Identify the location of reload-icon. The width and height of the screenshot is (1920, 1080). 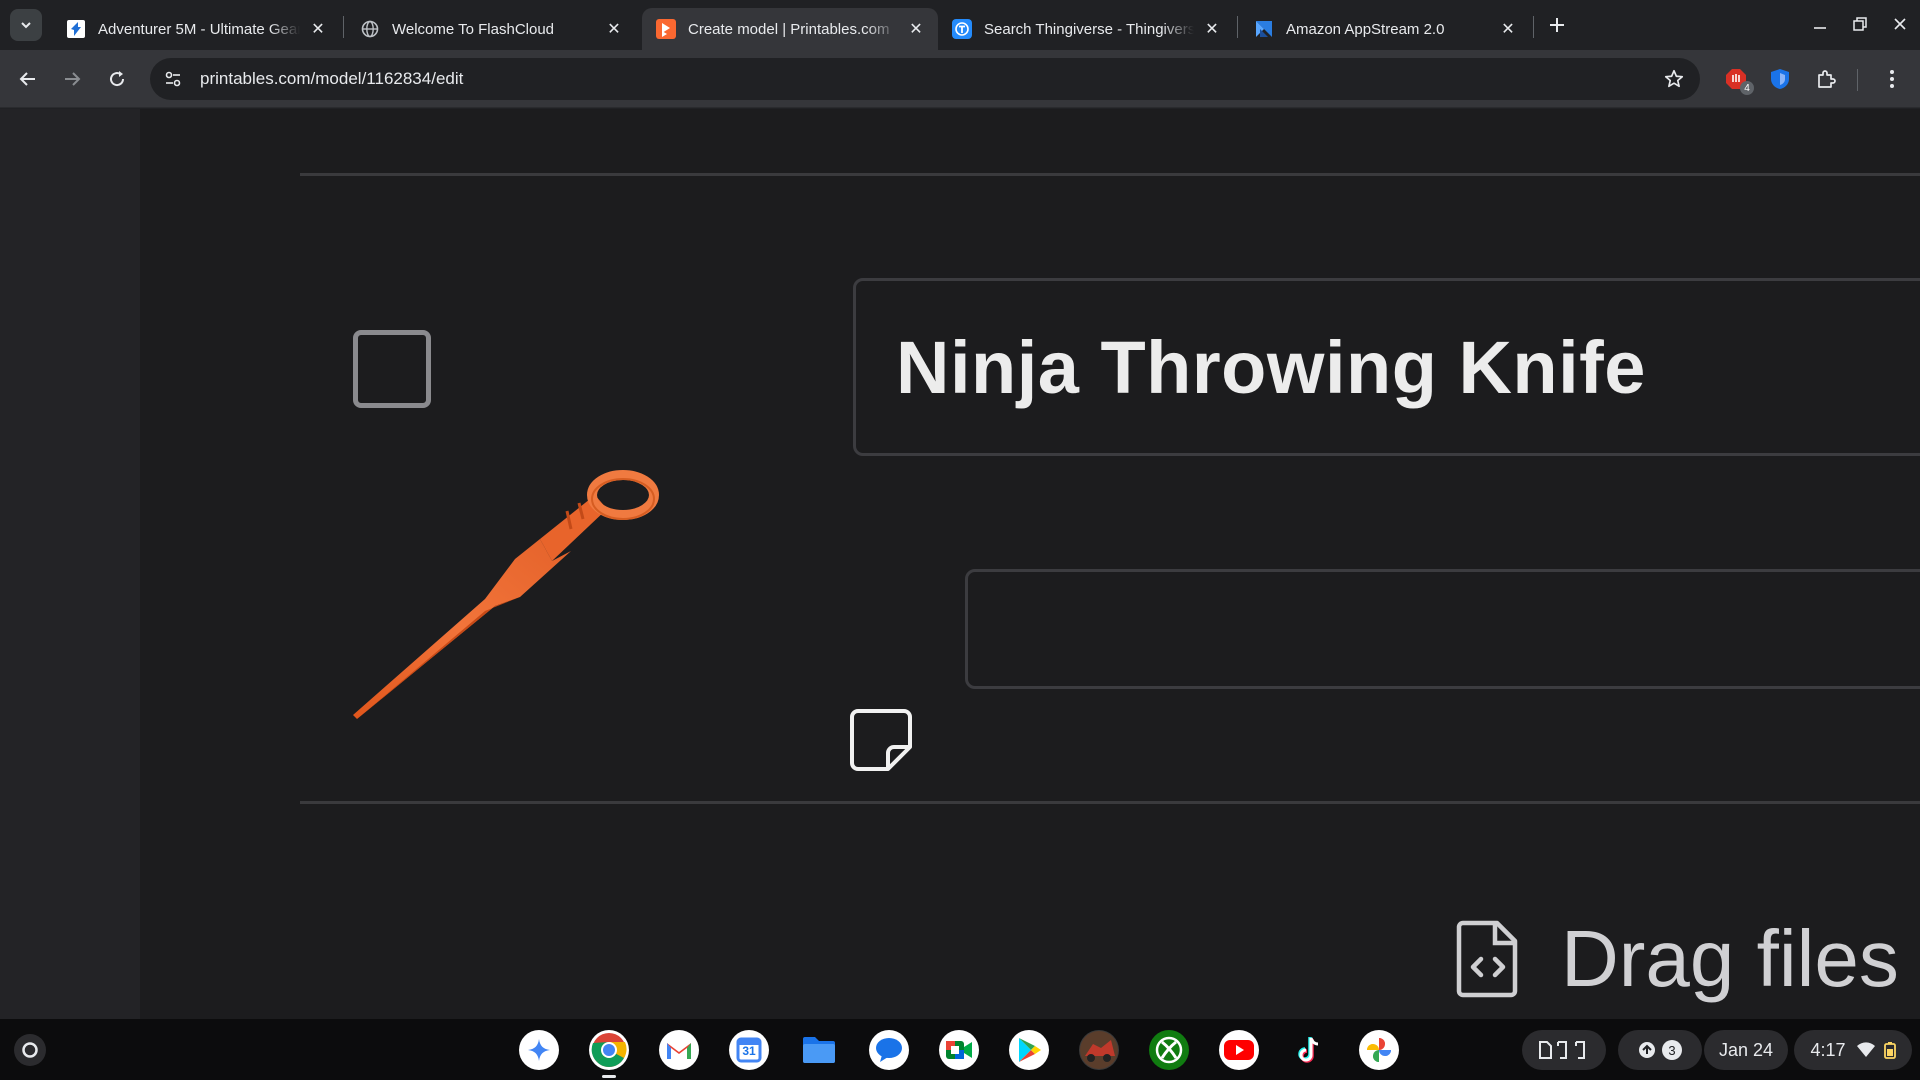
(117, 79).